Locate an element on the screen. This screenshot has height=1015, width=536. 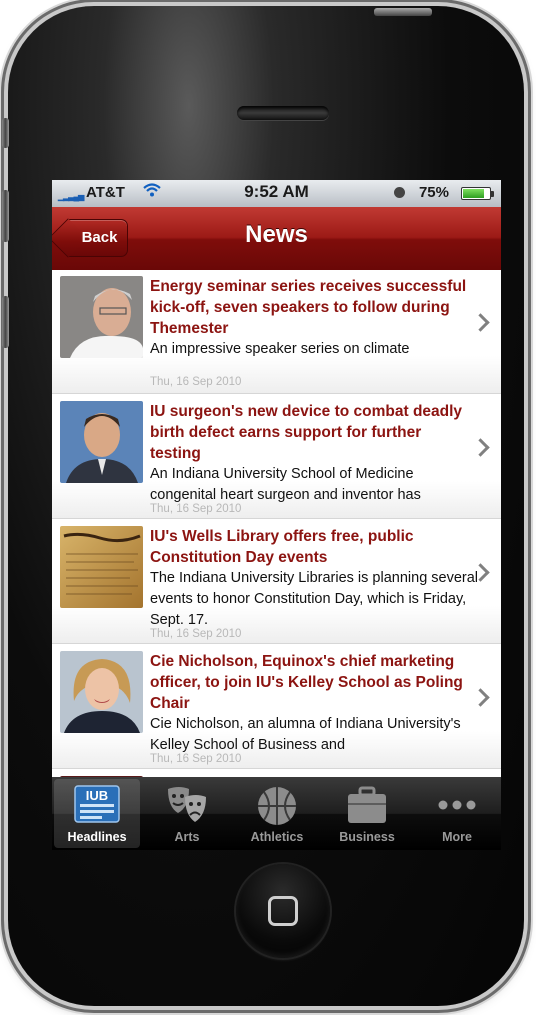
home-button-square-icon is located at coordinates (283, 911).